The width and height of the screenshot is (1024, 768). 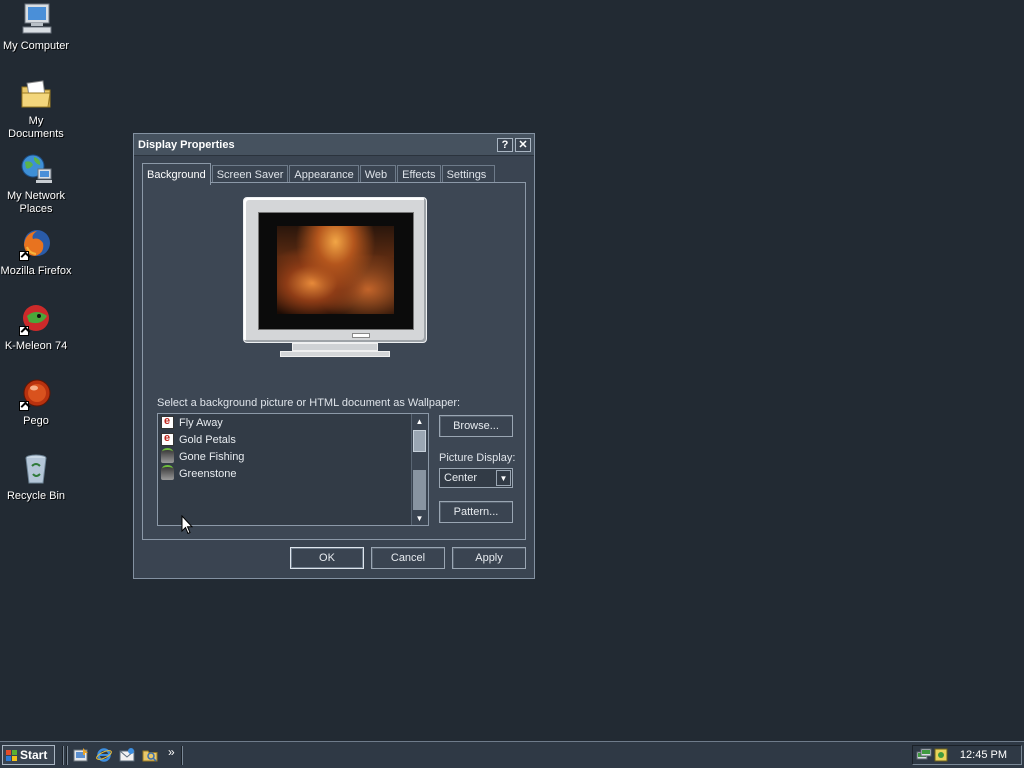 I want to click on system-tray: 12:45 PM, so click(x=967, y=755).